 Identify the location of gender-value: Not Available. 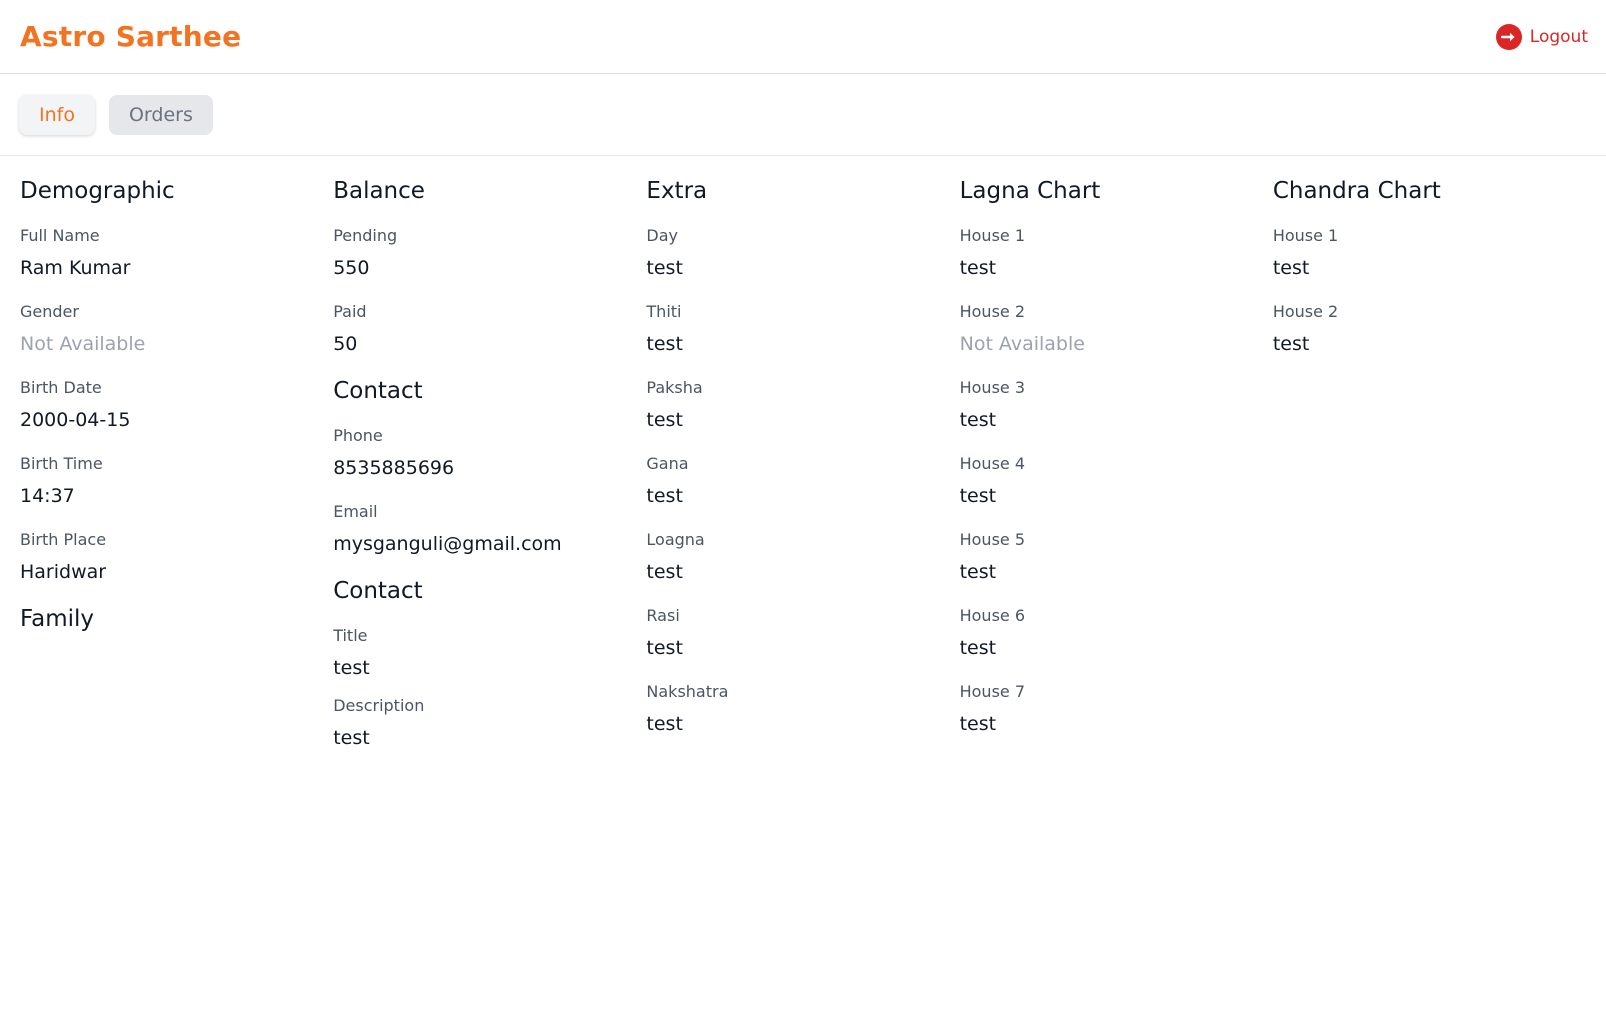
(83, 344).